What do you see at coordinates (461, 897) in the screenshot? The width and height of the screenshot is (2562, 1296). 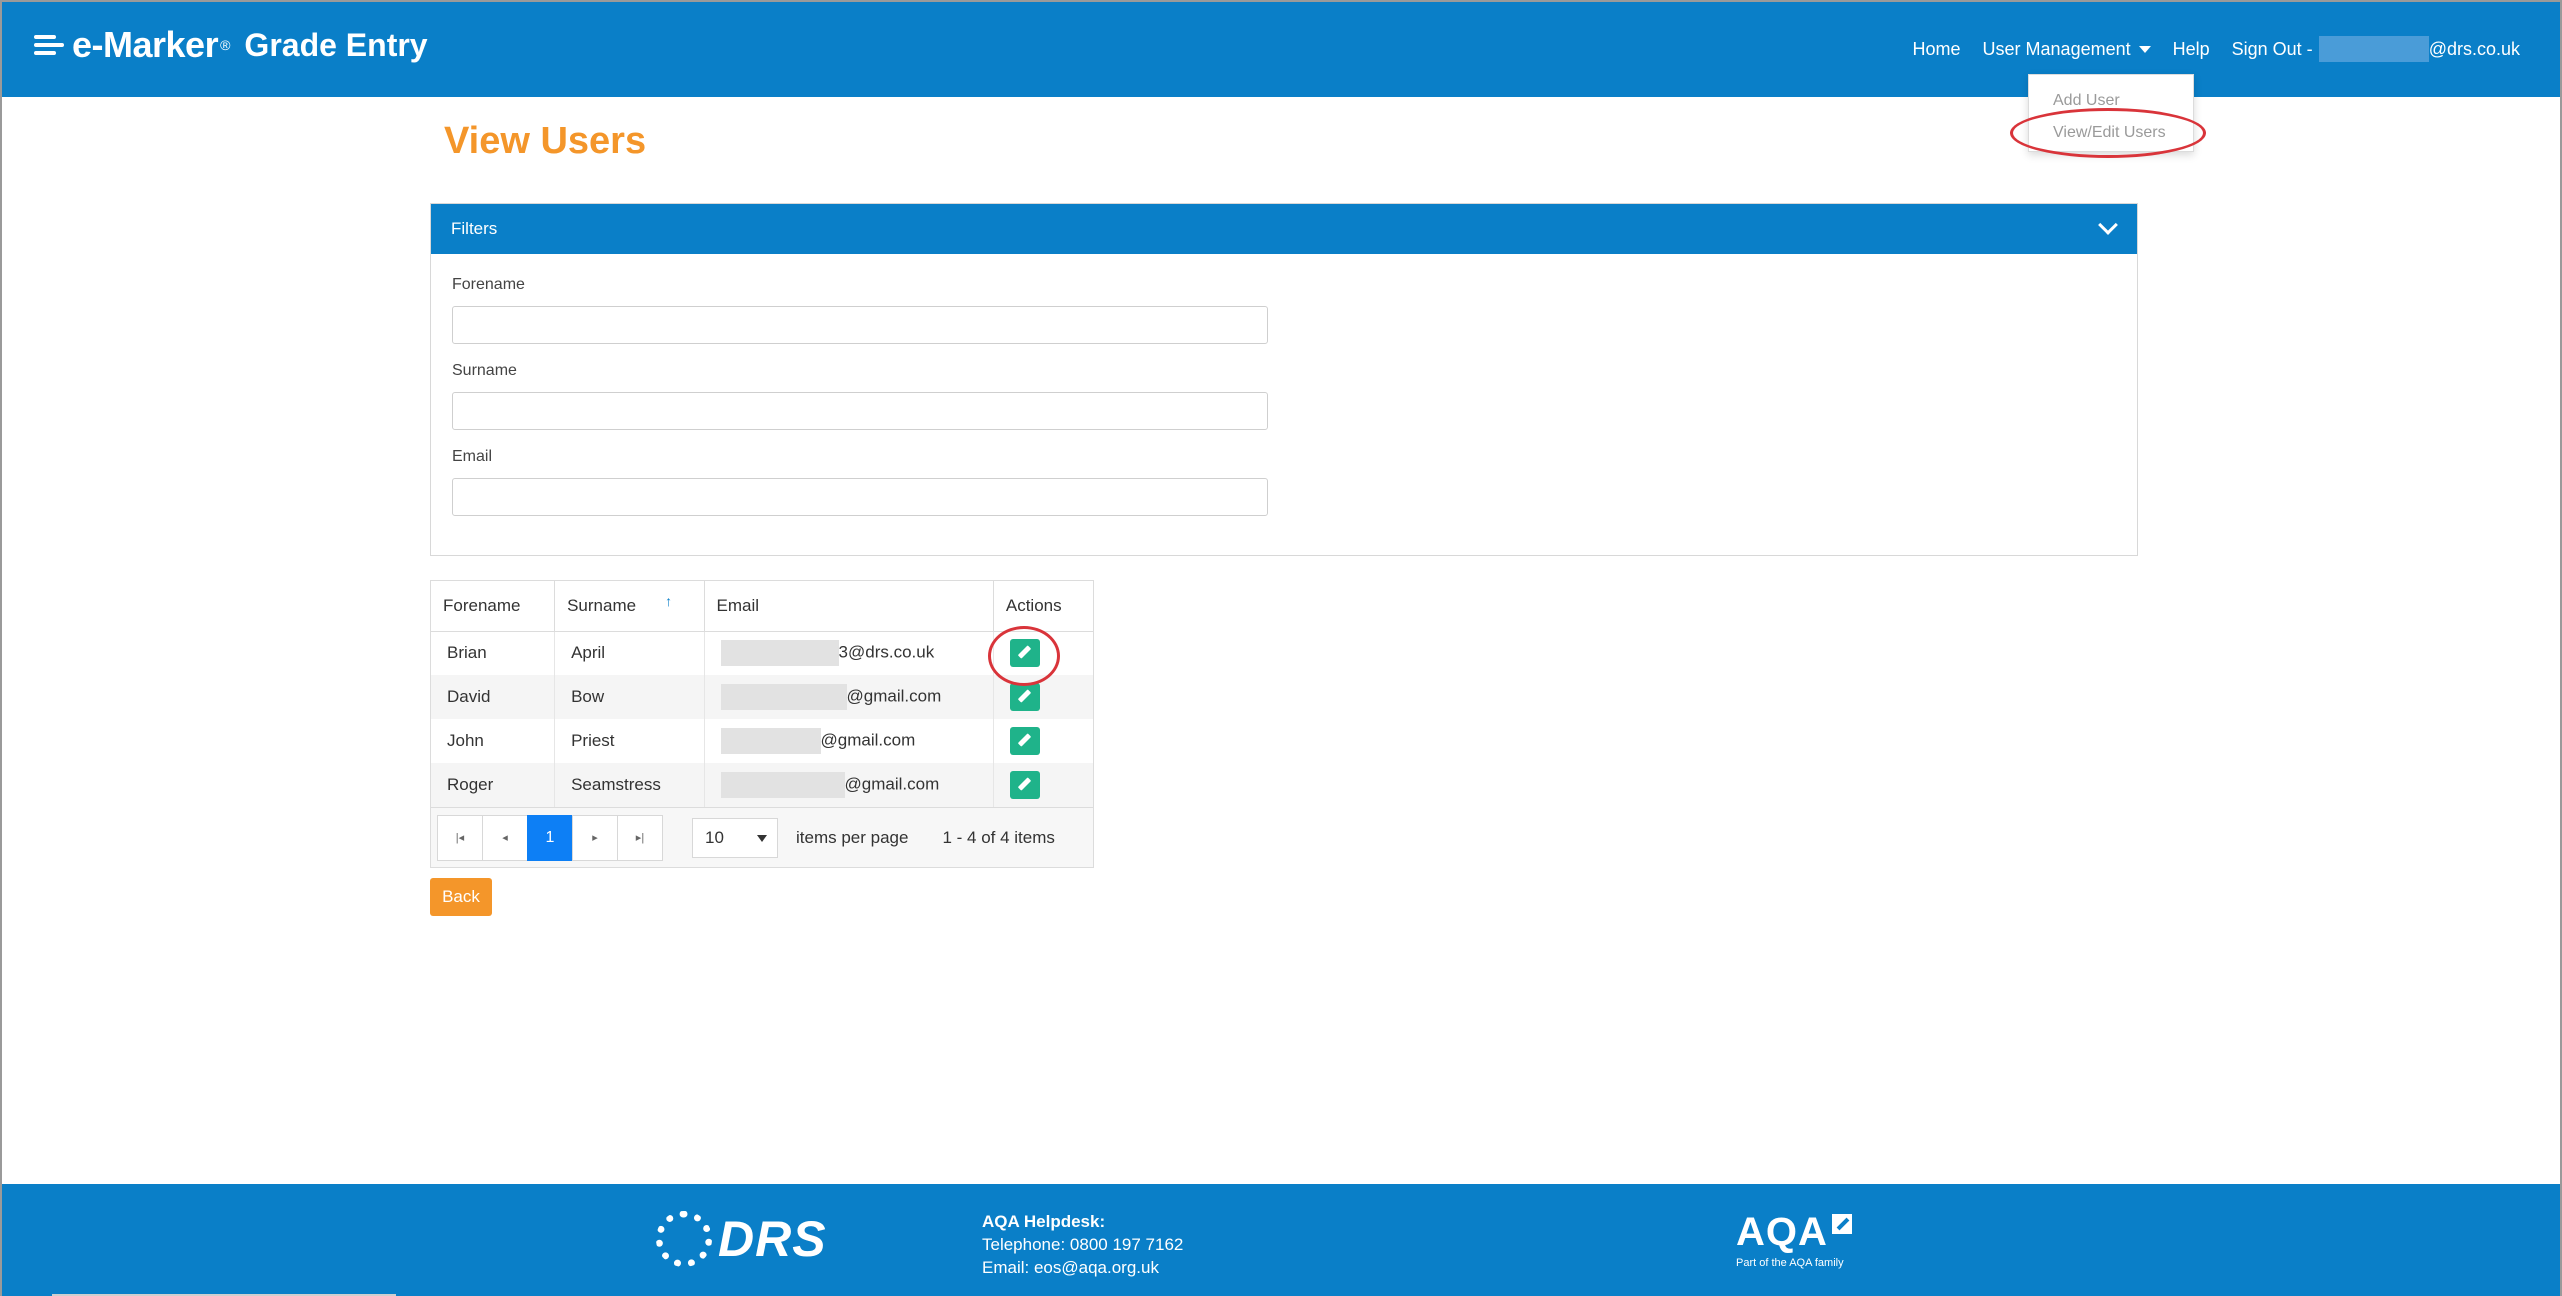 I see `back-button: Back` at bounding box center [461, 897].